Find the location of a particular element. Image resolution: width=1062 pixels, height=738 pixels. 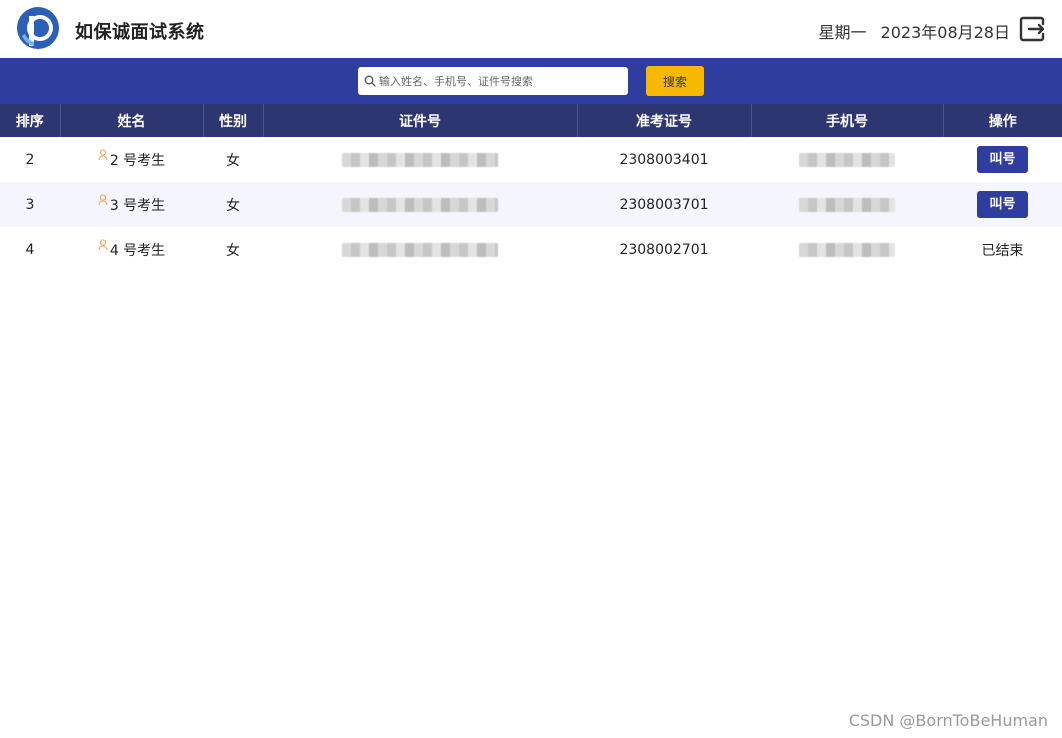

date-display: 星期一 2023年08月28日 is located at coordinates (914, 31).